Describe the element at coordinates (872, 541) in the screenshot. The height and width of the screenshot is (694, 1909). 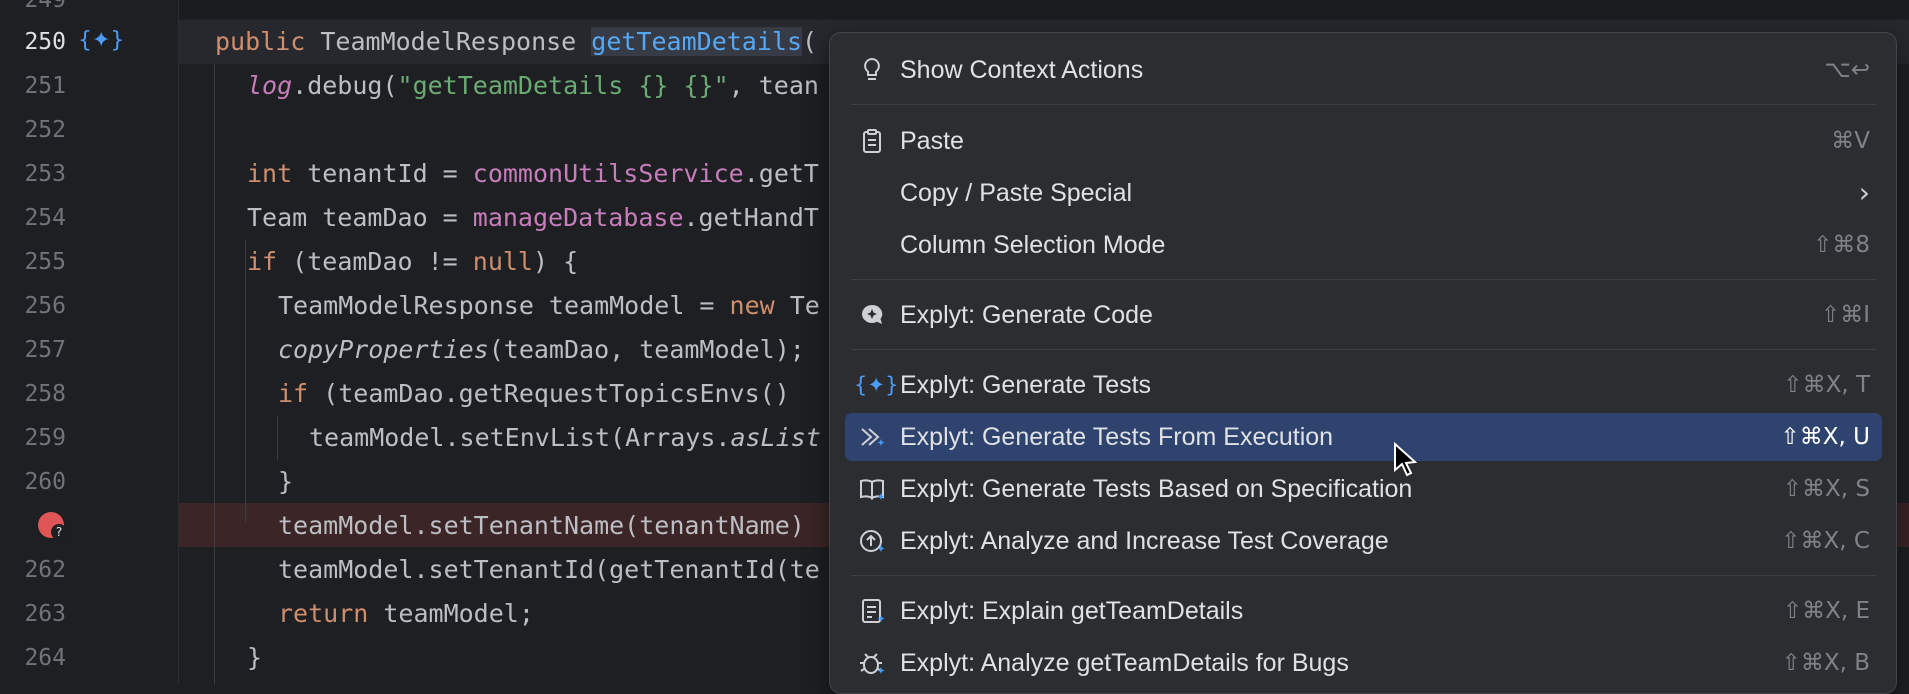
I see `explyt-coverage-icon` at that location.